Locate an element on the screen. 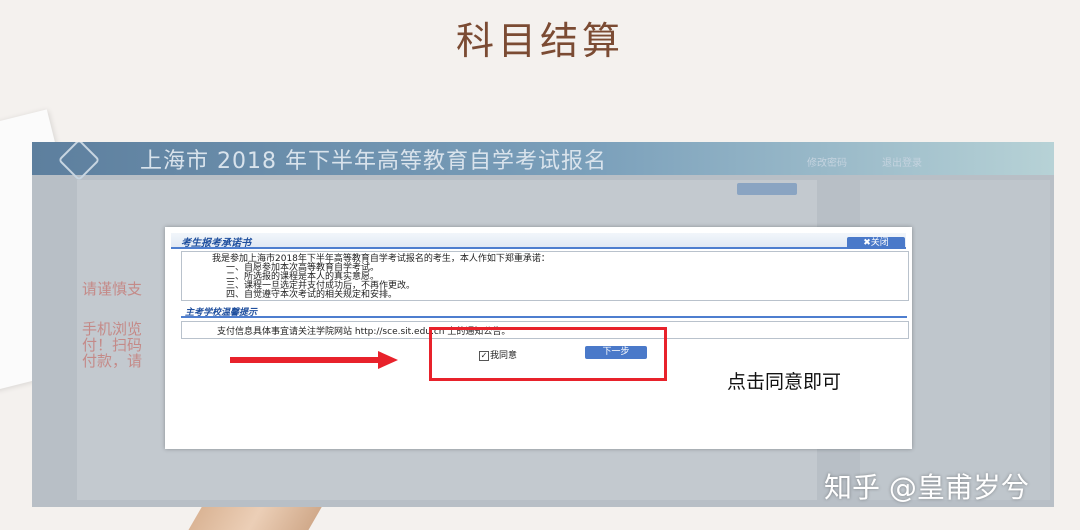  dialog-title: 考生报考承诺书 is located at coordinates (216, 243).